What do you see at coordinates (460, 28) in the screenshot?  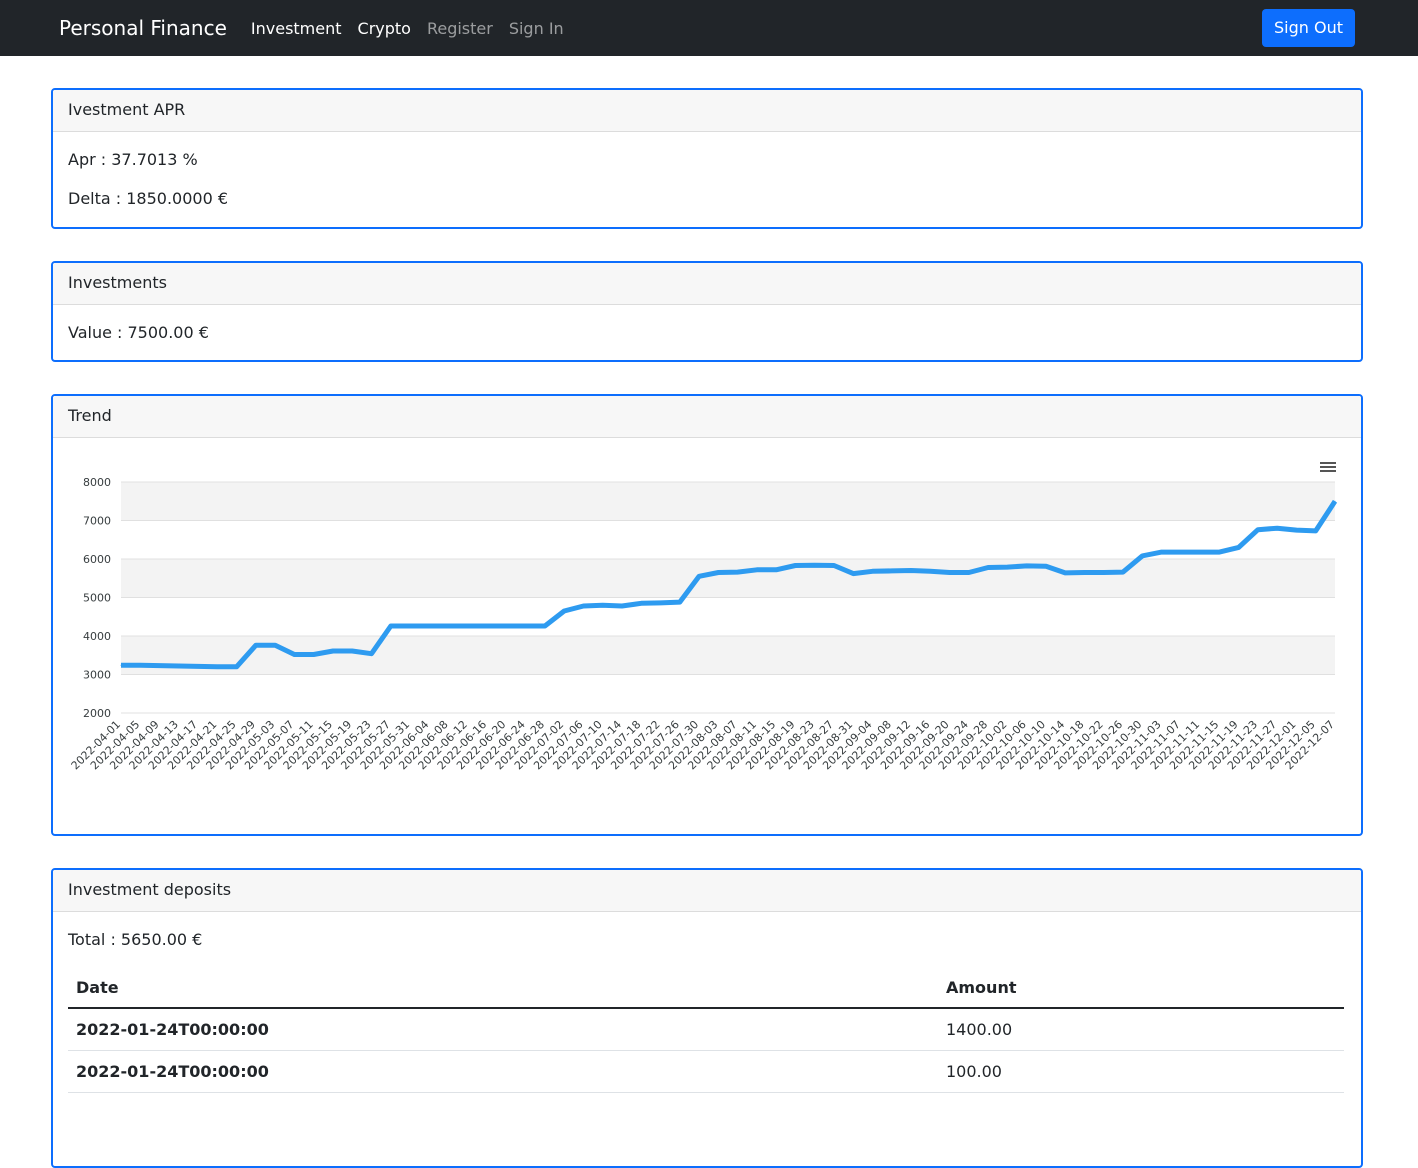 I see `nav-link-register: Register` at bounding box center [460, 28].